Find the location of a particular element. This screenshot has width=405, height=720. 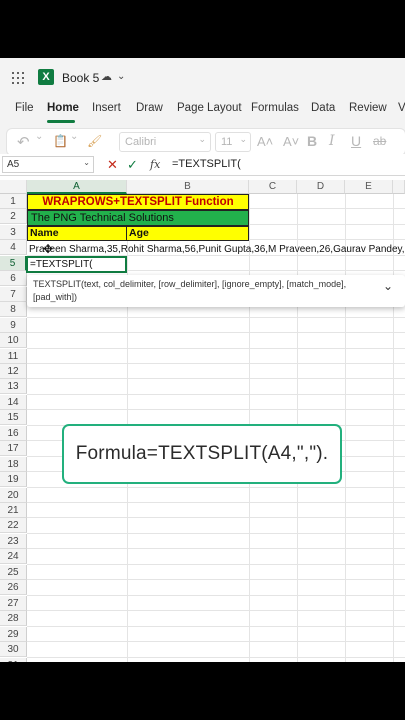

waffle-icon is located at coordinates (18, 78).